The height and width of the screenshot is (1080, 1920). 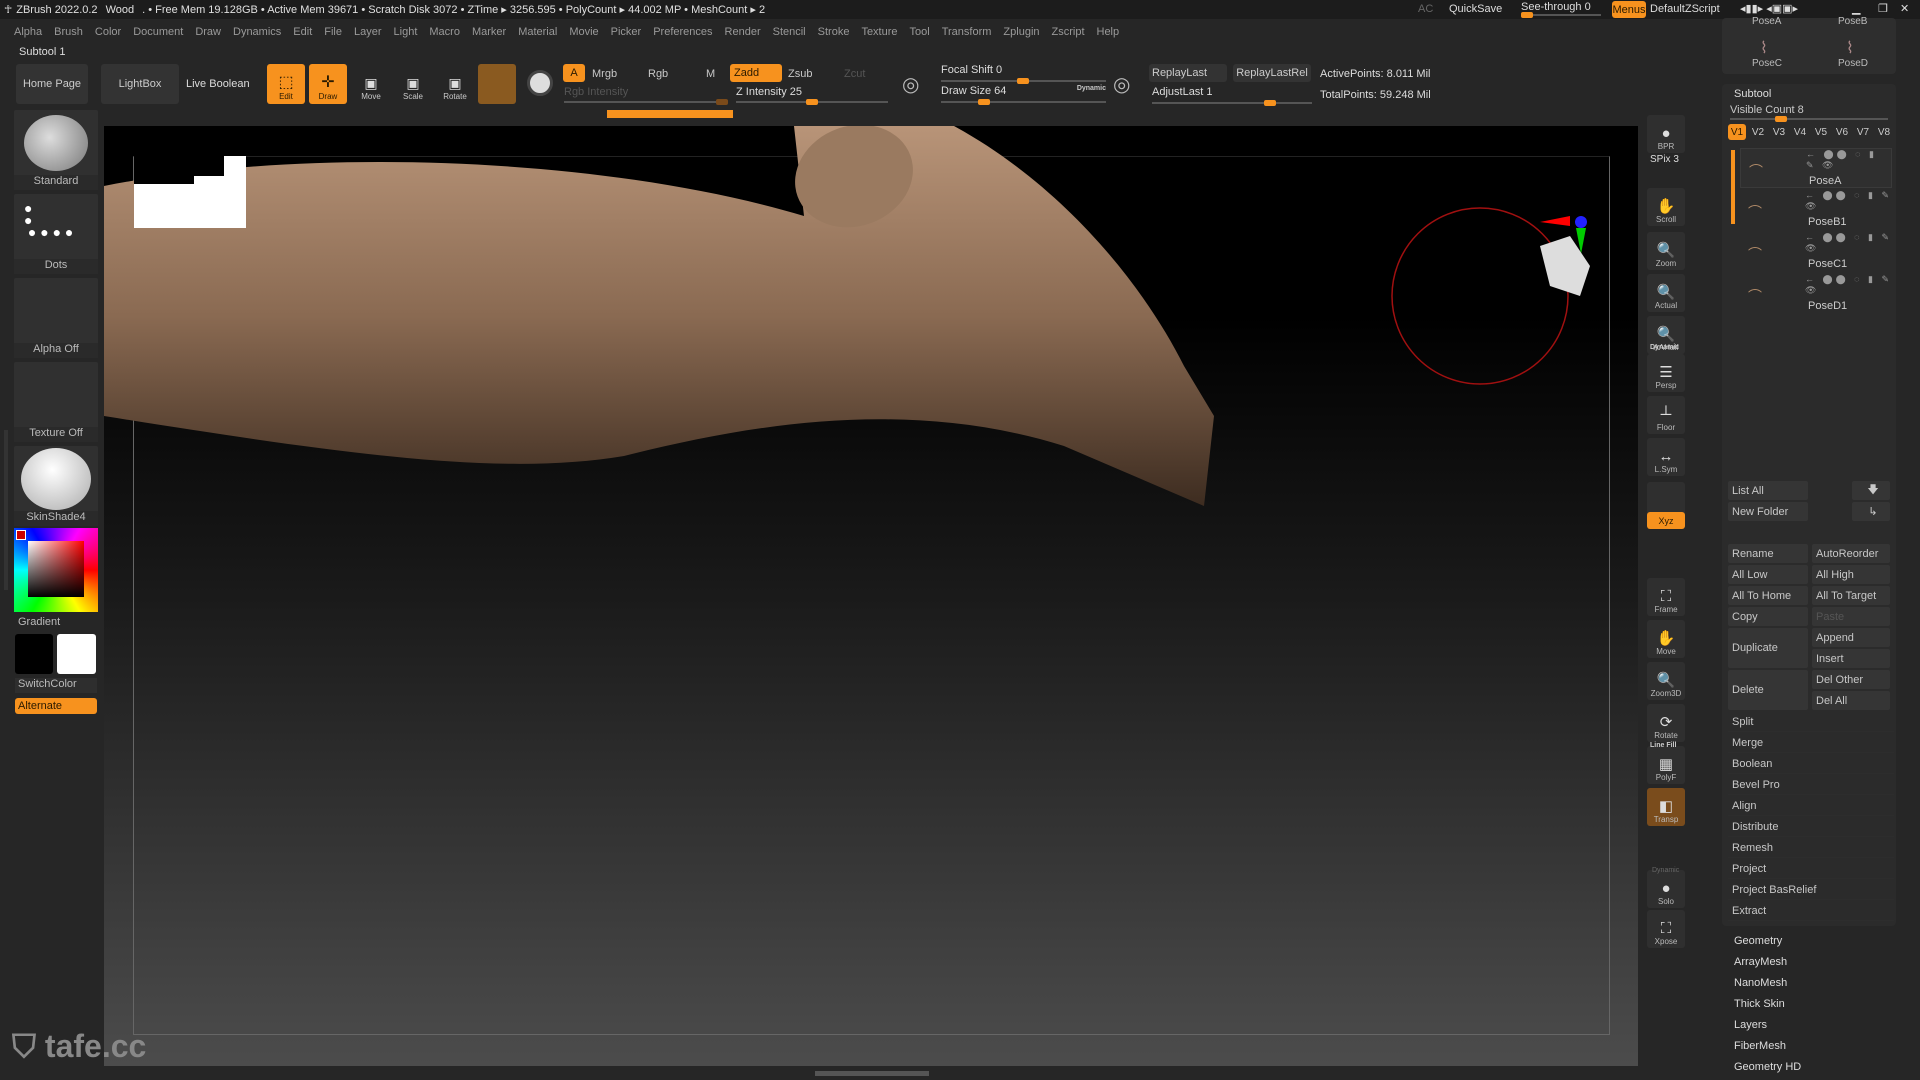 What do you see at coordinates (646, 95) in the screenshot?
I see `rgb-intensity-slider: Rgb Intensity` at bounding box center [646, 95].